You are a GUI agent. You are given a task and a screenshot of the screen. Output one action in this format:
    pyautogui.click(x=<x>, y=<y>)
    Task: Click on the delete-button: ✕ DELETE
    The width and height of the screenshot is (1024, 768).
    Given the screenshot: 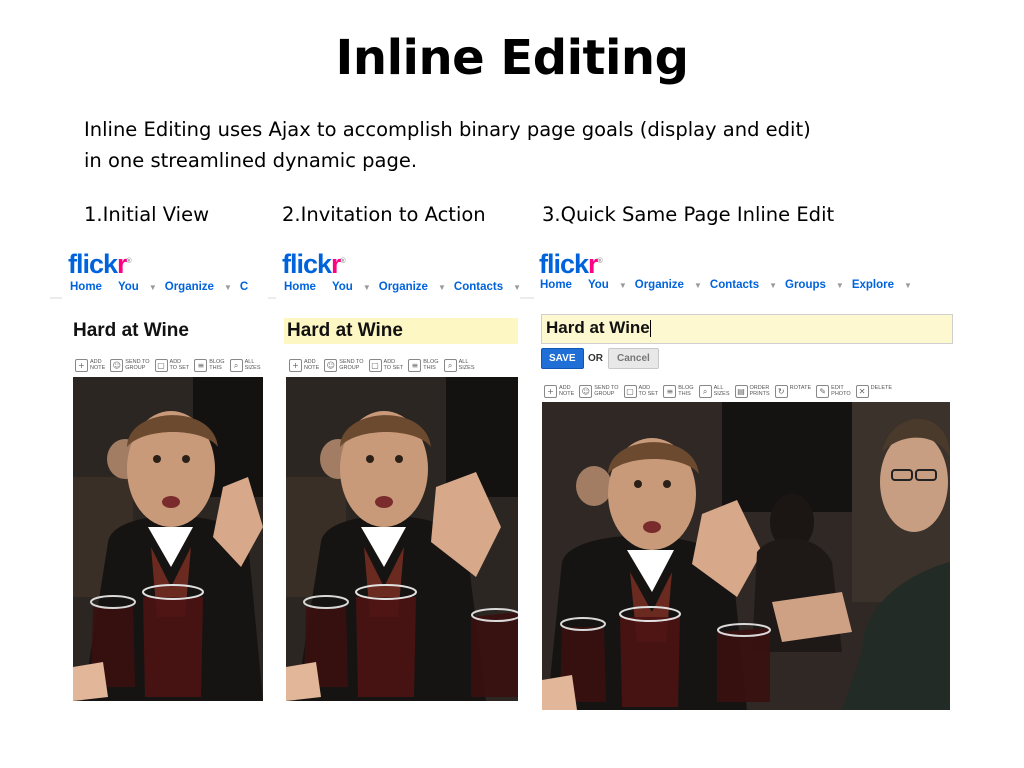 What is the action you would take?
    pyautogui.click(x=873, y=392)
    